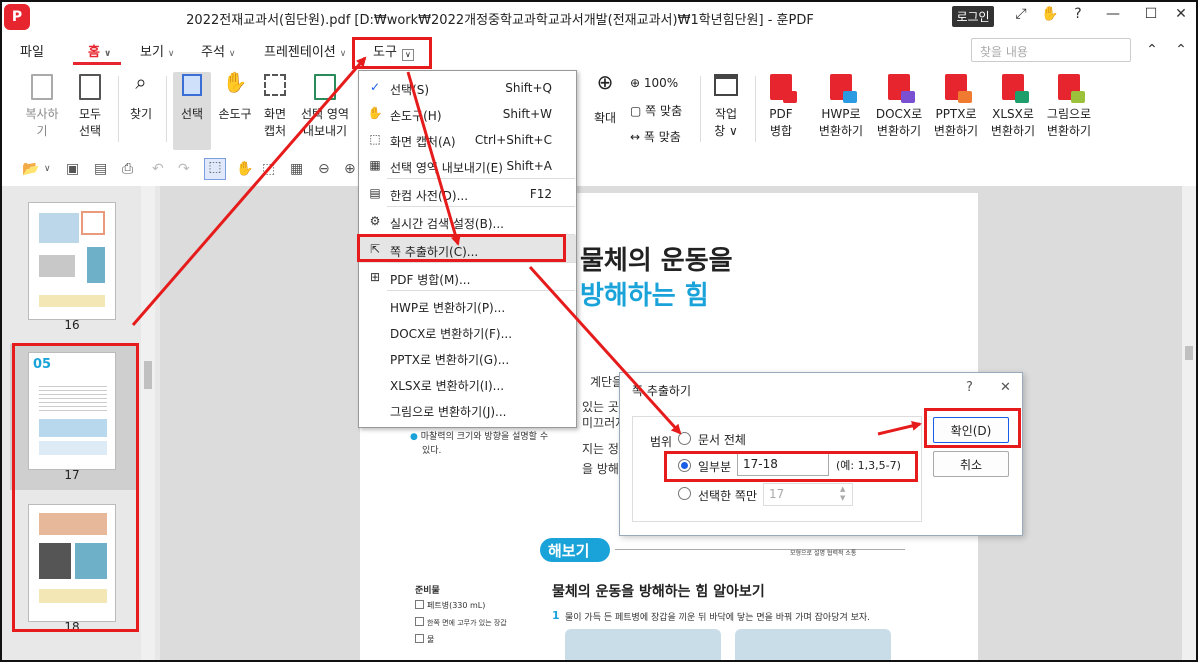 The height and width of the screenshot is (662, 1198). What do you see at coordinates (72, 169) in the screenshot?
I see `save-icon: ▣` at bounding box center [72, 169].